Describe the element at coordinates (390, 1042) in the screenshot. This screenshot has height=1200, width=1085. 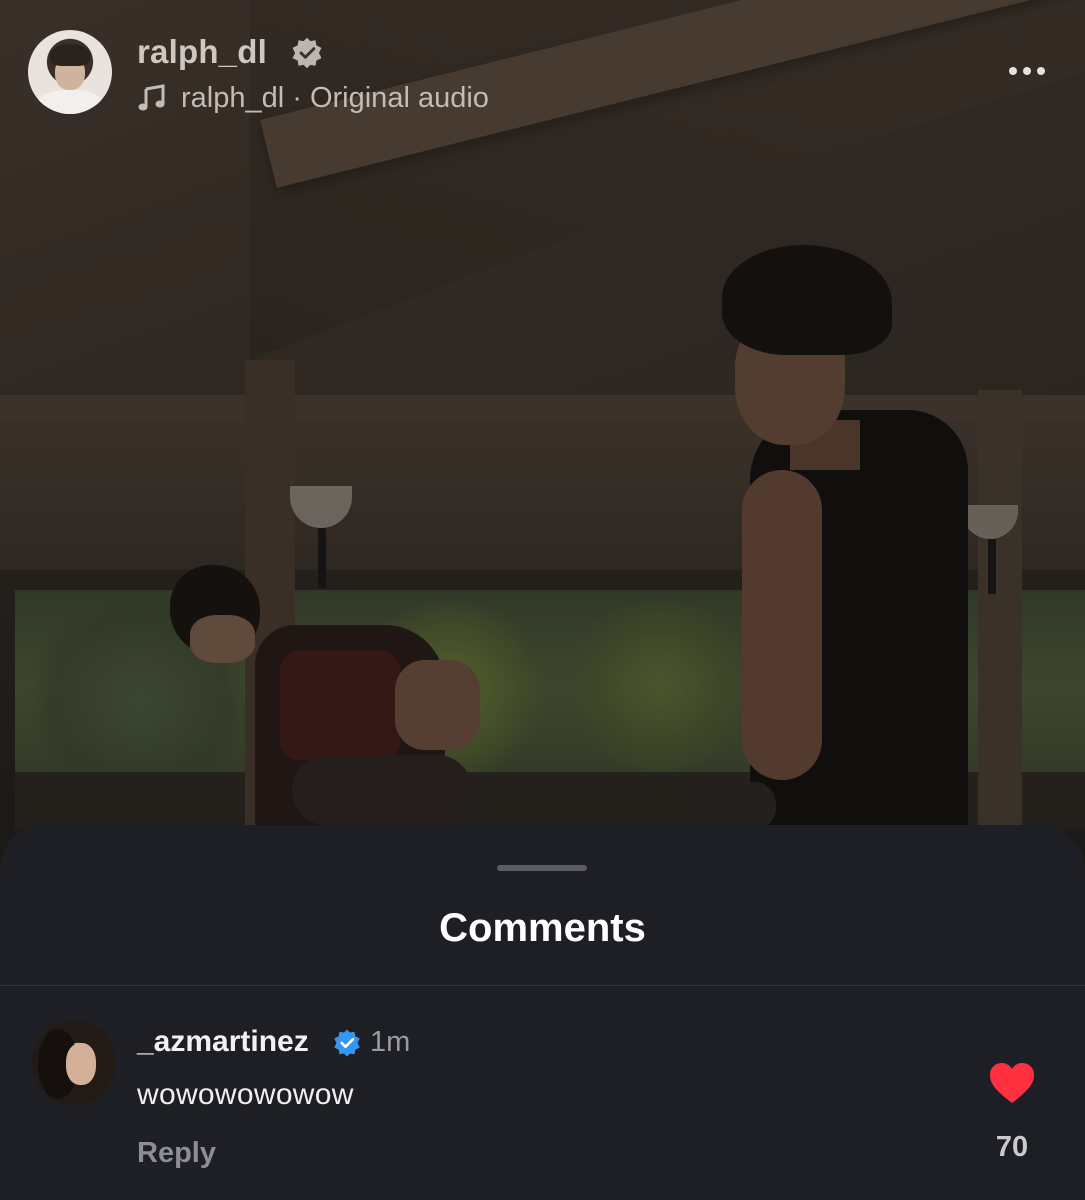
I see `comment-timestamp: 1m` at that location.